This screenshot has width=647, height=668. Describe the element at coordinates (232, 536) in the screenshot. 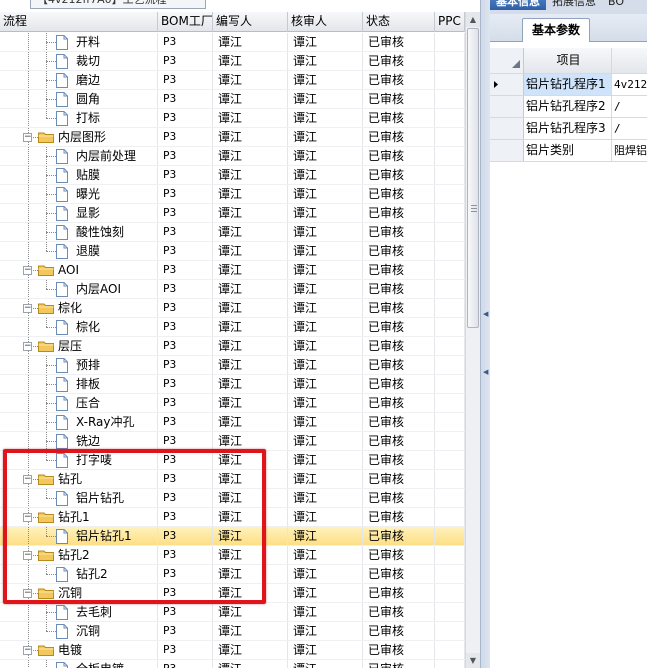

I see `table-row: 铝片钻孔1 P3 谭江 谭江 已审核` at that location.